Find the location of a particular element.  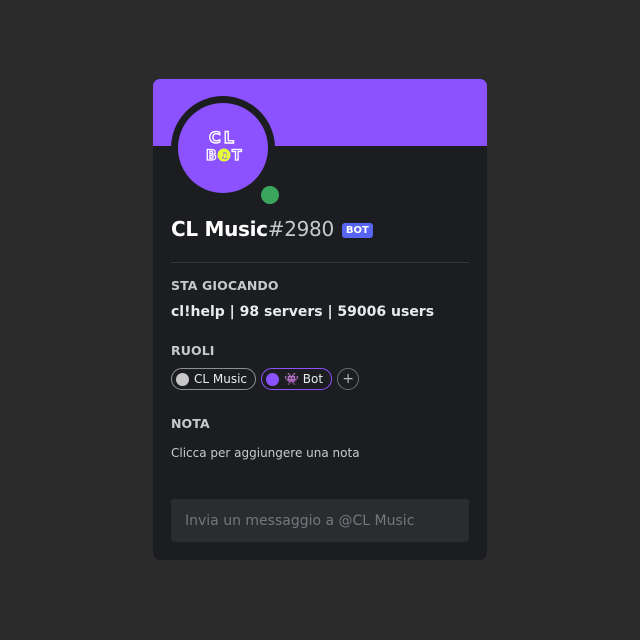

user-name-tag: CL Music#2980 is located at coordinates (252, 229).